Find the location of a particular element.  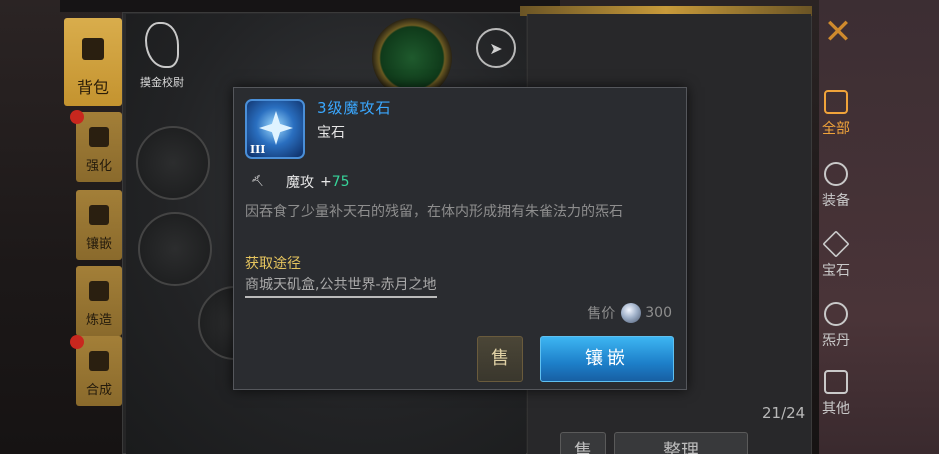

filter-all: 全部 is located at coordinates (836, 114).